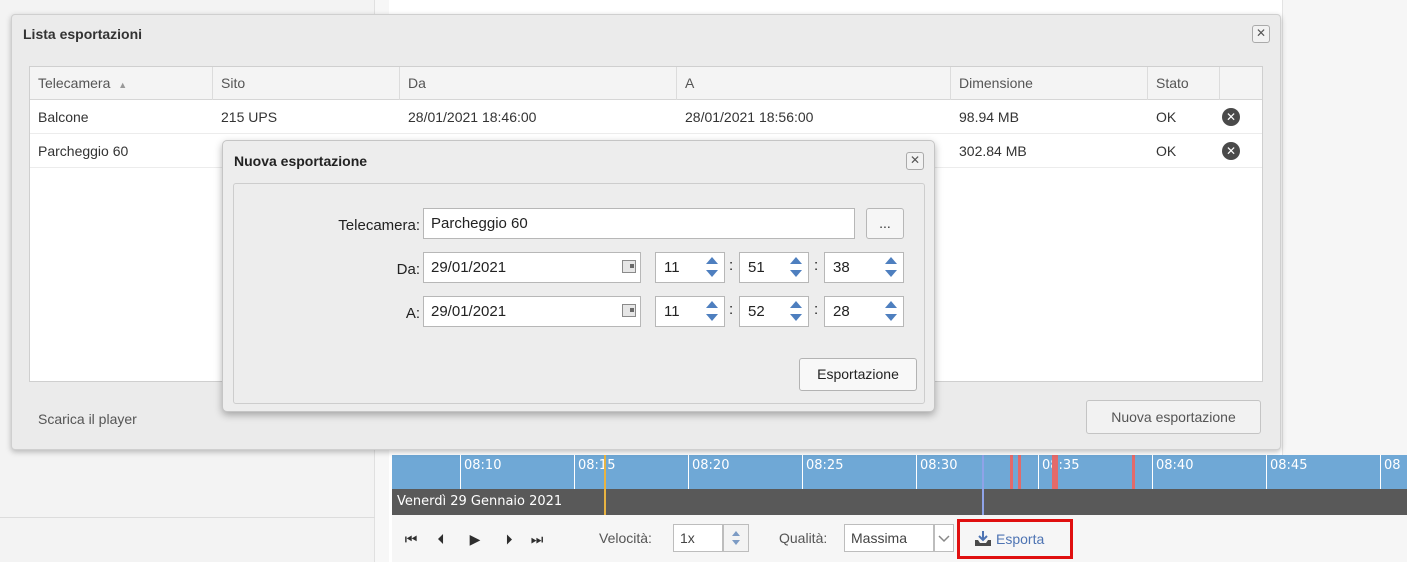 This screenshot has height=562, width=1407. What do you see at coordinates (301, 161) in the screenshot?
I see `dialog-title: Nuova esportazione` at bounding box center [301, 161].